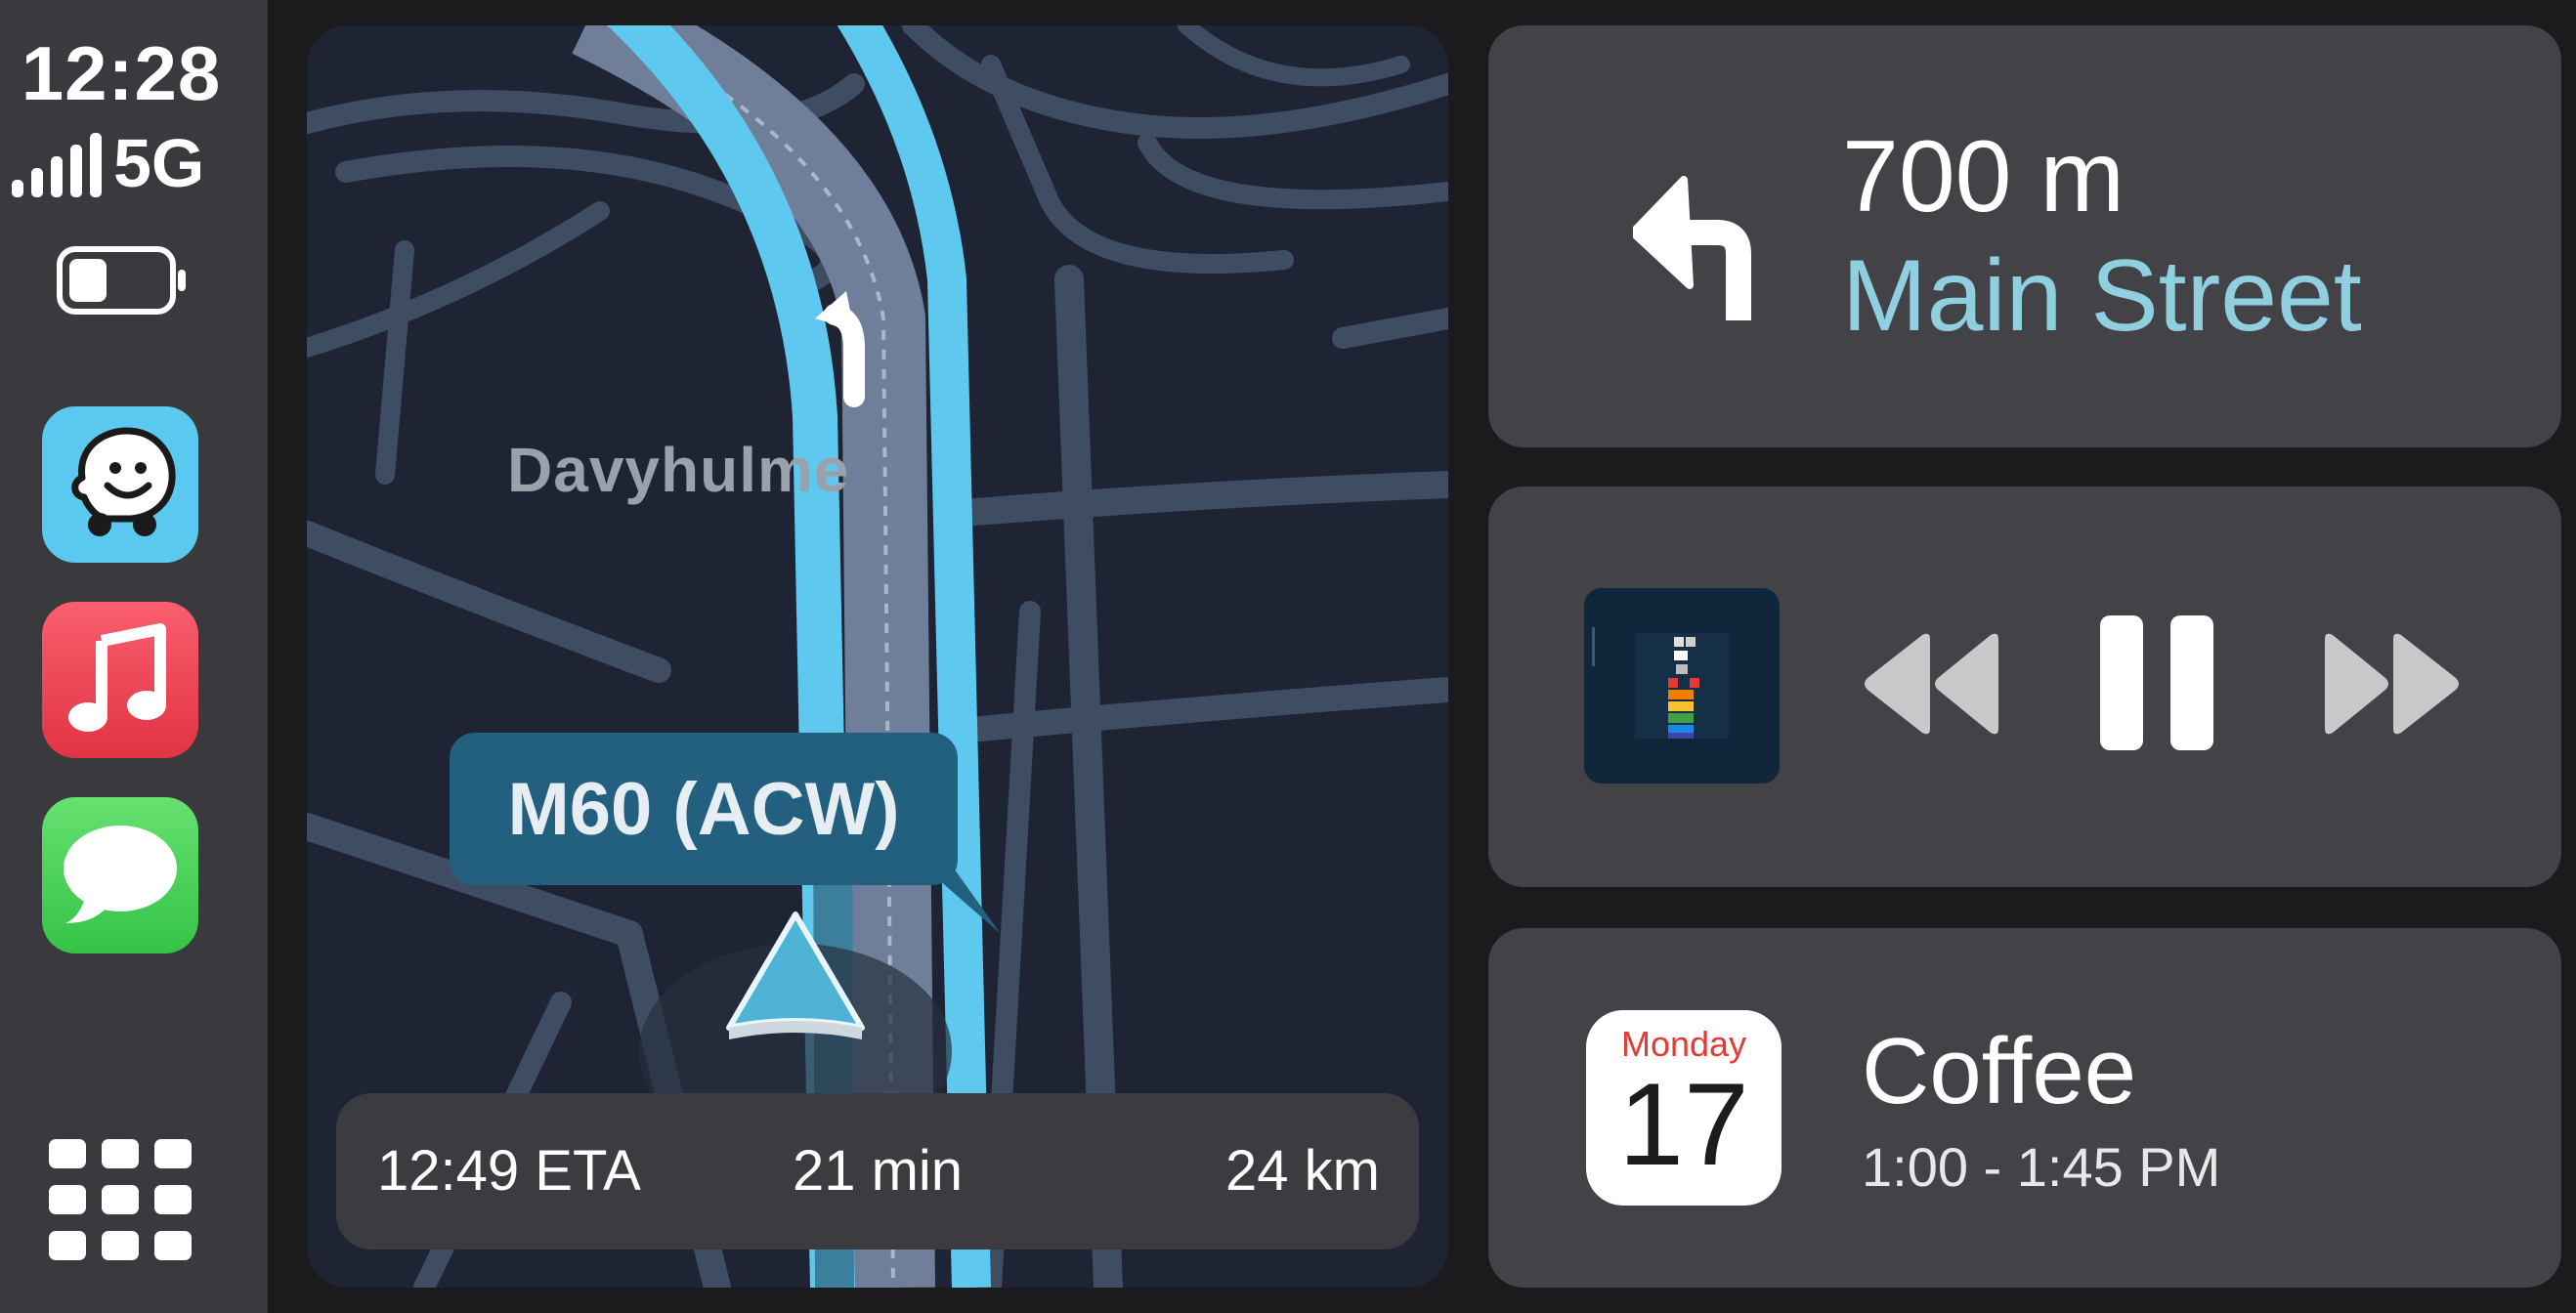 The width and height of the screenshot is (2576, 1313). I want to click on calendar-date-number: 17, so click(1684, 1124).